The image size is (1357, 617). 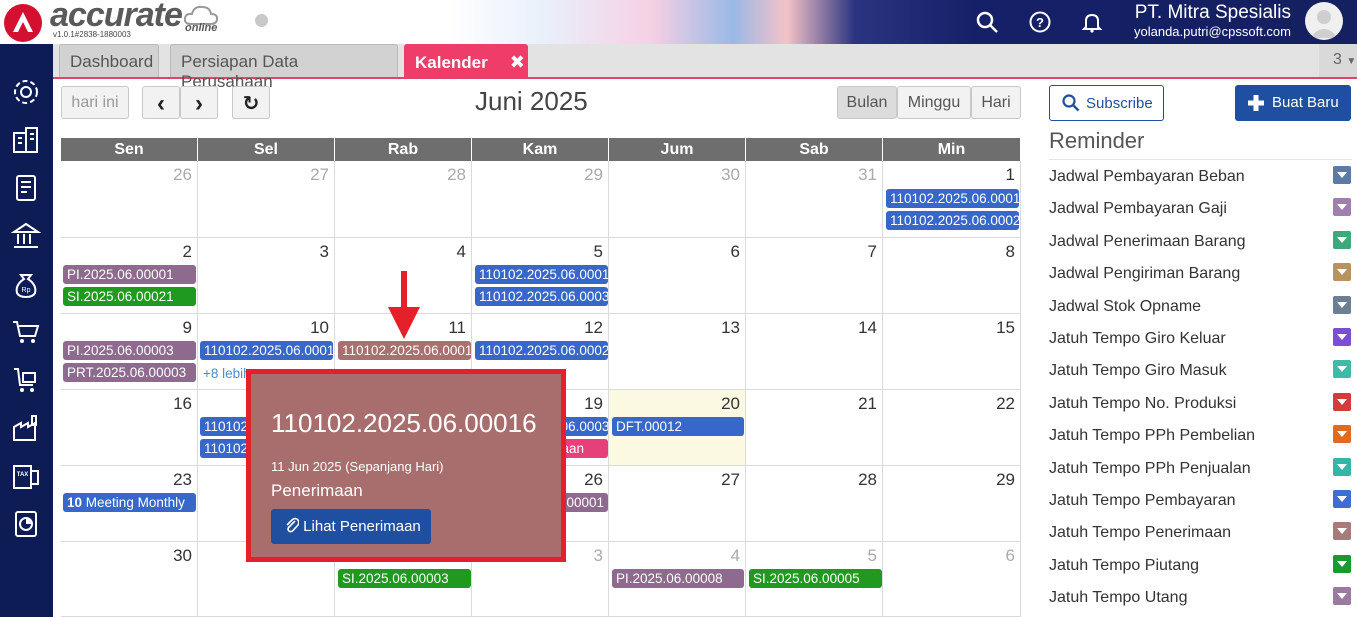 I want to click on day-cell: 8, so click(x=952, y=276).